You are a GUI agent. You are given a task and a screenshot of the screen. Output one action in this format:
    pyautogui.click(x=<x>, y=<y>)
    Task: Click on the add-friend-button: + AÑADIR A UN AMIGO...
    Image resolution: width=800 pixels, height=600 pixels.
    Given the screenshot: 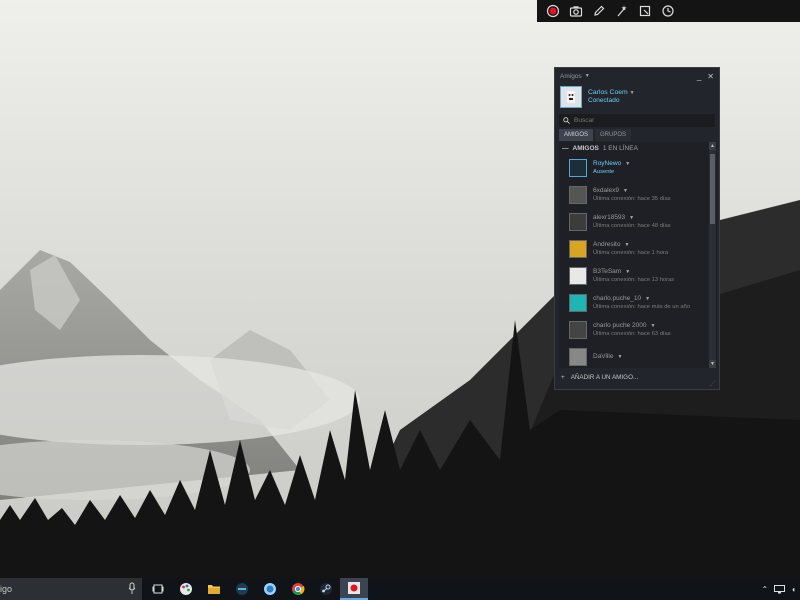 What is the action you would take?
    pyautogui.click(x=599, y=377)
    